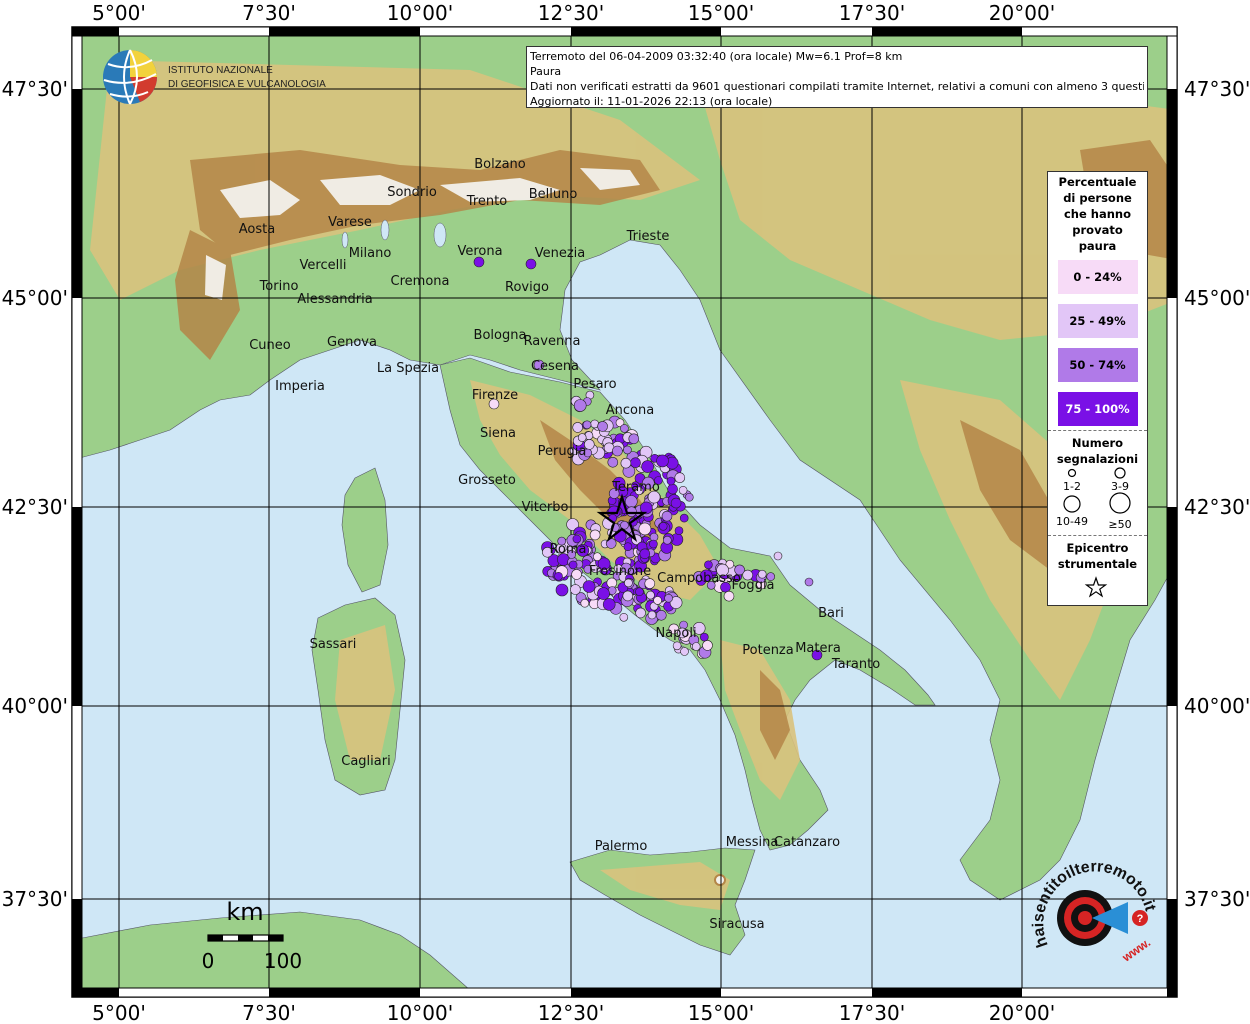 The width and height of the screenshot is (1250, 1024). Describe the element at coordinates (752, 585) in the screenshot. I see `city-label: Foggia` at that location.